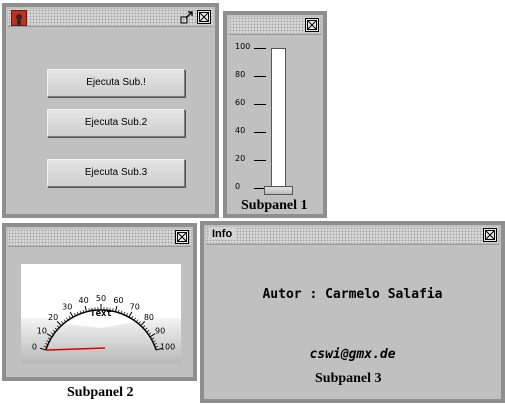 The width and height of the screenshot is (505, 404). Describe the element at coordinates (19, 18) in the screenshot. I see `app-icon` at that location.